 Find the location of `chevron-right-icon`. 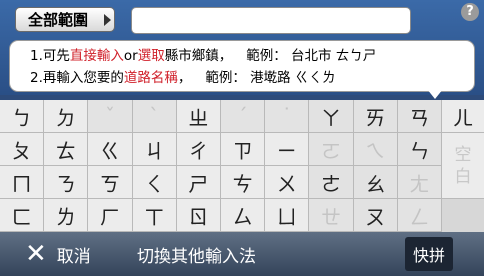

chevron-right-icon is located at coordinates (107, 20).